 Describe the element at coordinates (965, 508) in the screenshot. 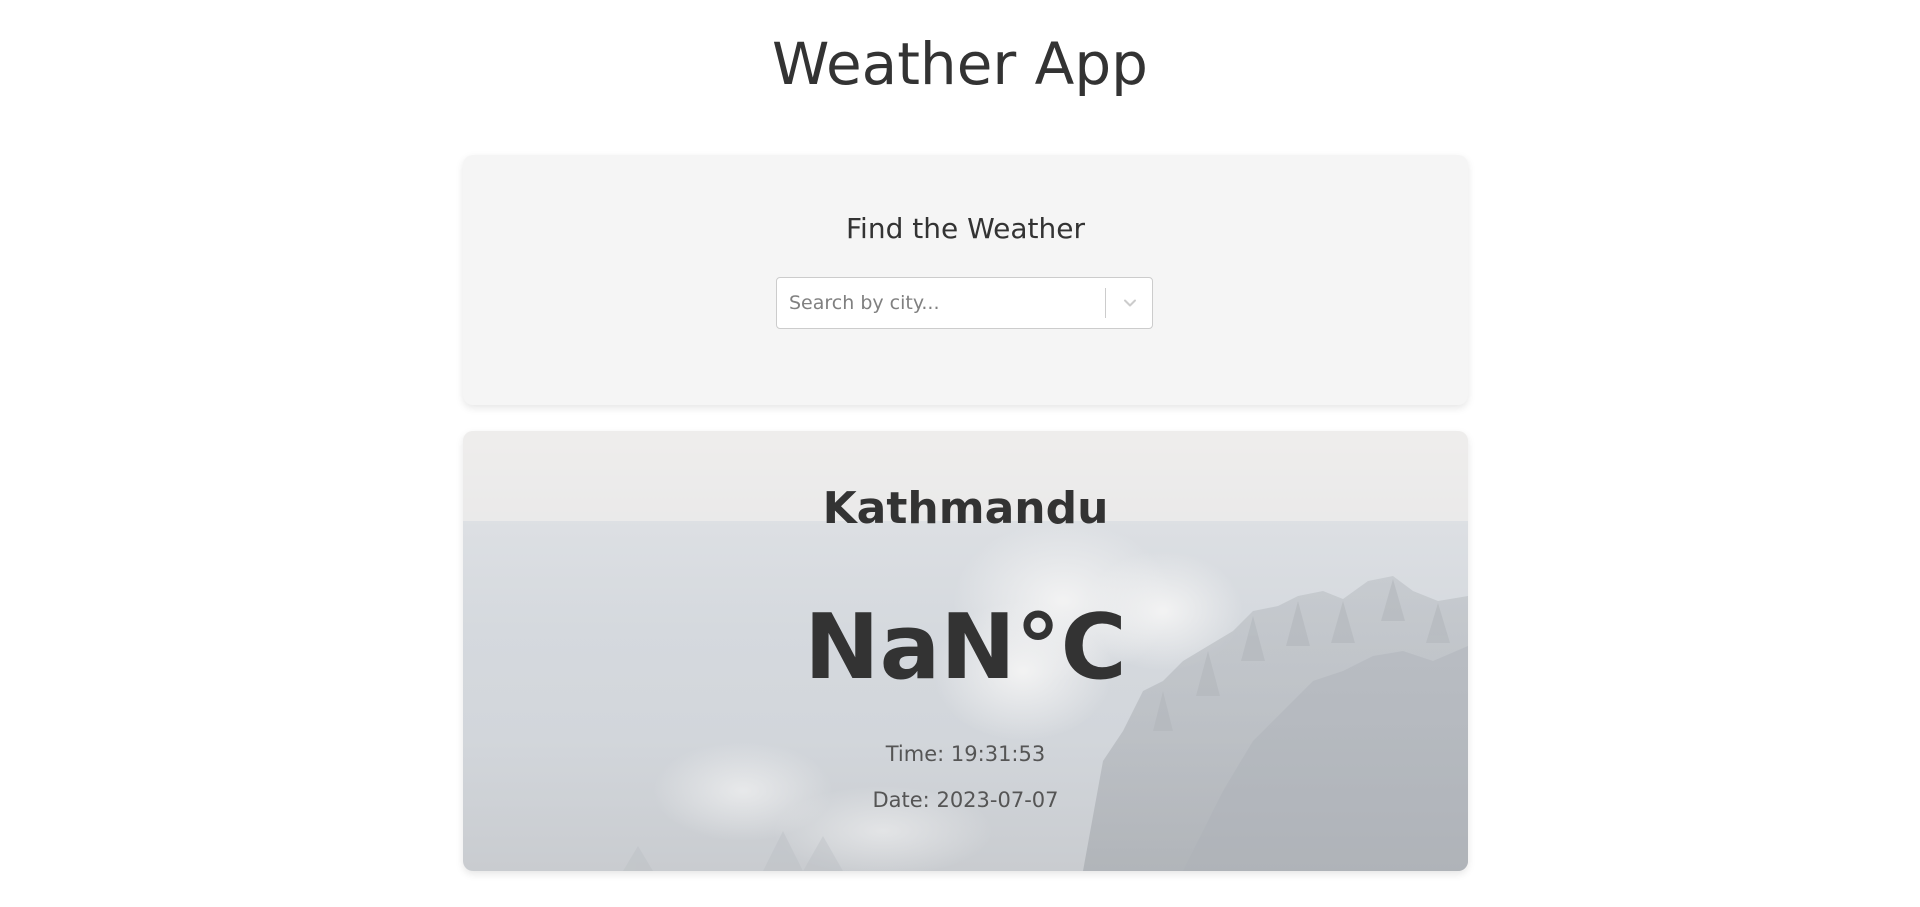

I see `city-name: Kathmandu` at that location.